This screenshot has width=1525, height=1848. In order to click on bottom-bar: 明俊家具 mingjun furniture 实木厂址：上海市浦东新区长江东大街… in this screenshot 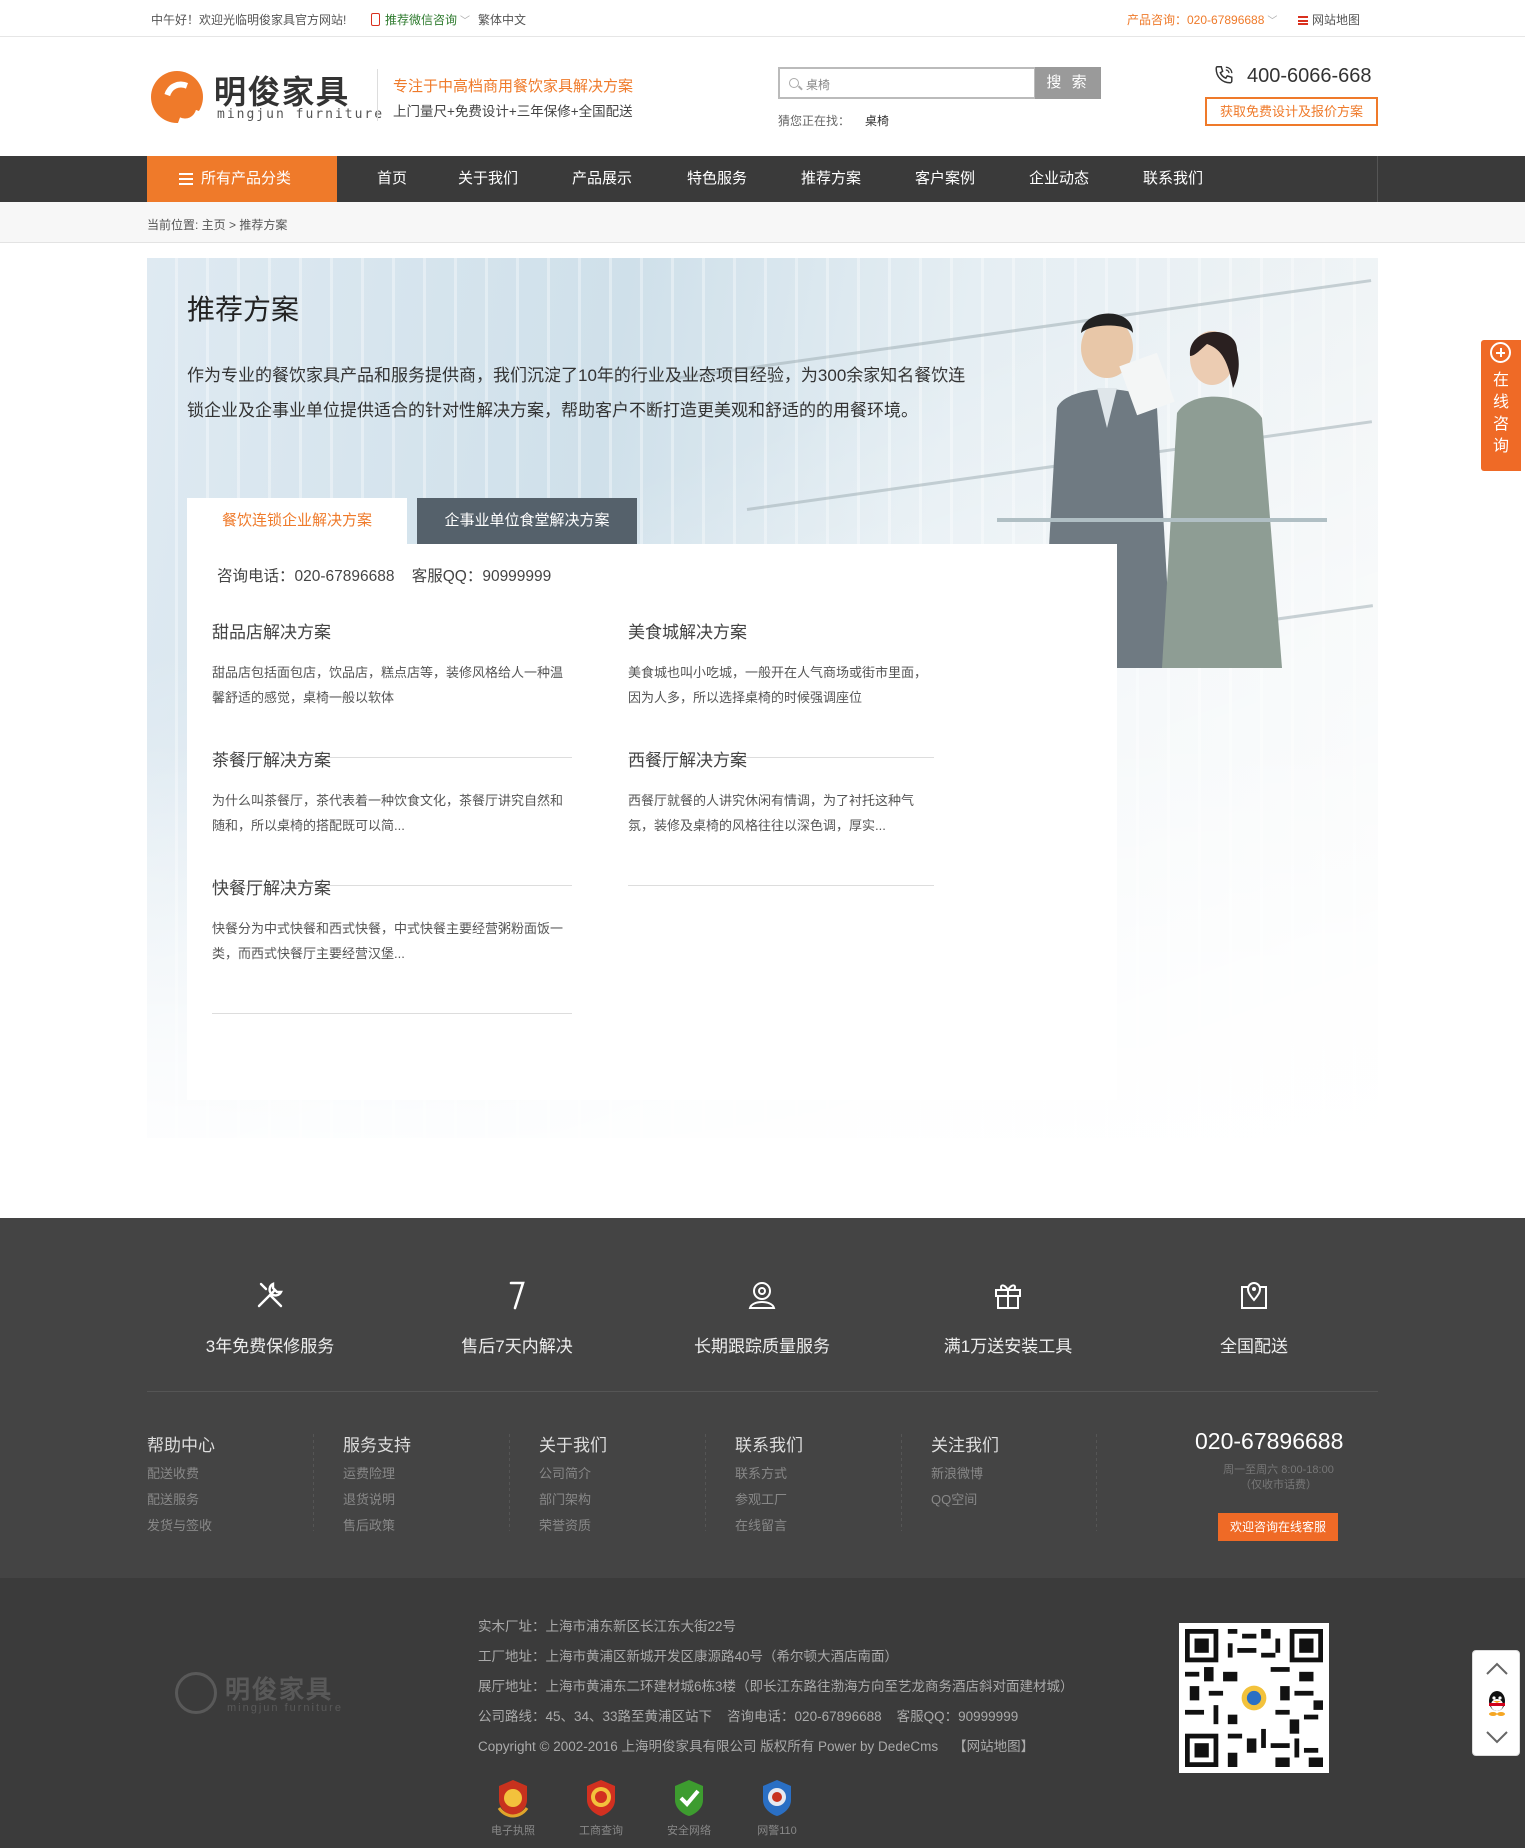, I will do `click(762, 1713)`.